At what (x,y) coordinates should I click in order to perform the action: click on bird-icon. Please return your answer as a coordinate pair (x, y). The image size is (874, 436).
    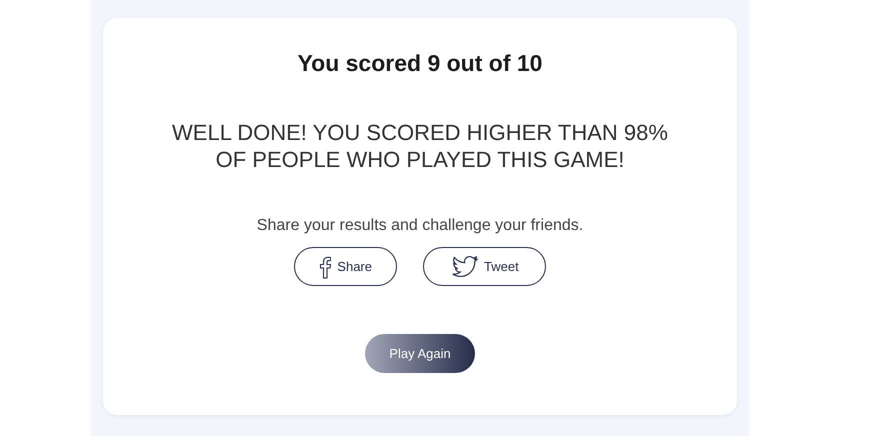
    Looking at the image, I should click on (465, 267).